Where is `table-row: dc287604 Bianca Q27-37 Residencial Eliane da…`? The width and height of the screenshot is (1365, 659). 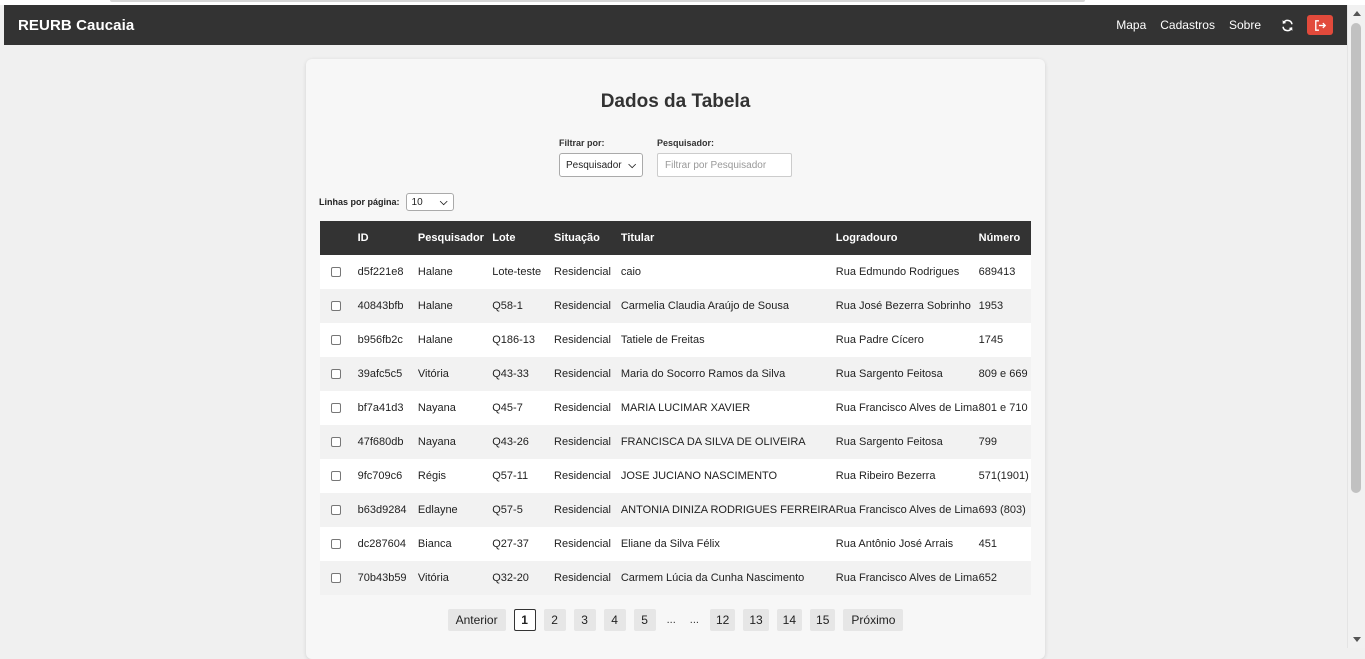 table-row: dc287604 Bianca Q27-37 Residencial Eliane da… is located at coordinates (675, 544).